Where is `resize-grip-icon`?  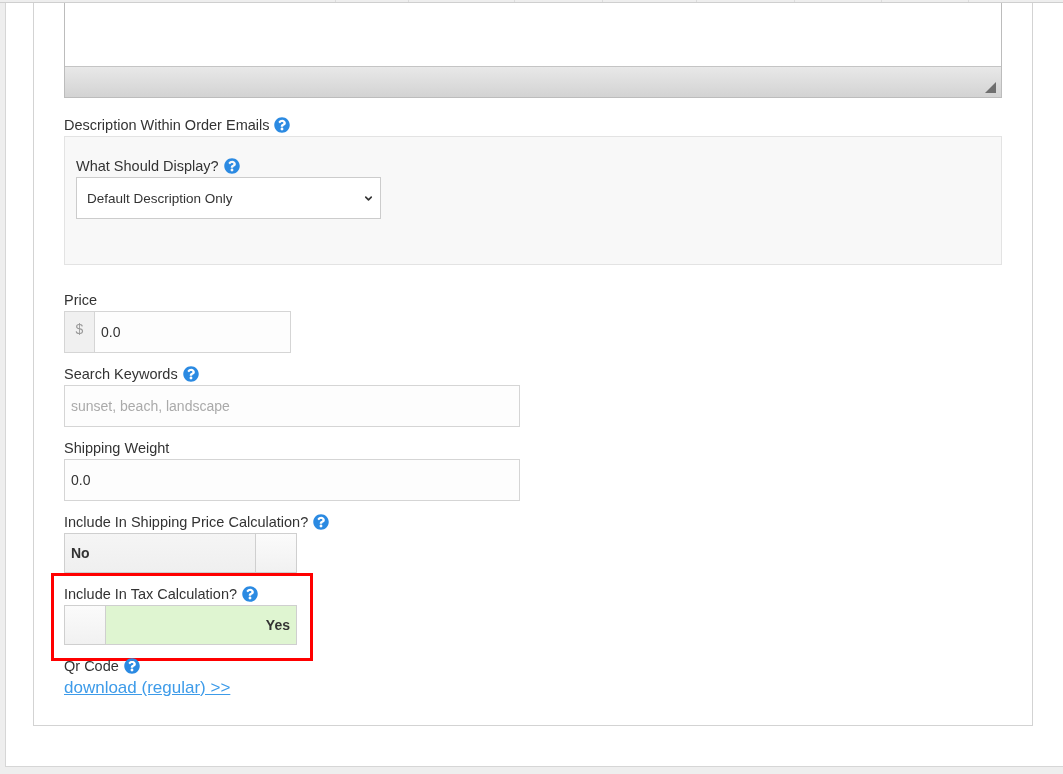 resize-grip-icon is located at coordinates (990, 87).